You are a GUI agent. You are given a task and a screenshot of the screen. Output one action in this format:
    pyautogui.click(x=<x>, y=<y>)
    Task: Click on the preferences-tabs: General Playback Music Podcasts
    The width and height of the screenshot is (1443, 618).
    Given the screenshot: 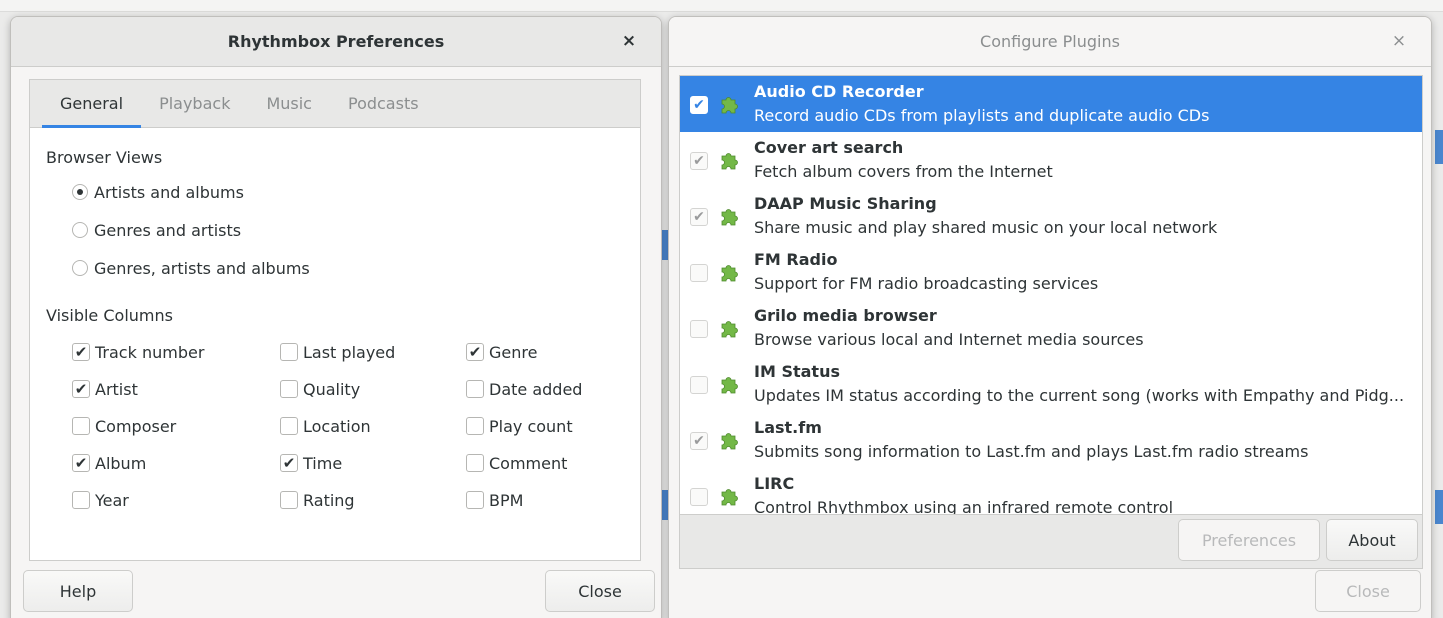 What is the action you would take?
    pyautogui.click(x=335, y=104)
    